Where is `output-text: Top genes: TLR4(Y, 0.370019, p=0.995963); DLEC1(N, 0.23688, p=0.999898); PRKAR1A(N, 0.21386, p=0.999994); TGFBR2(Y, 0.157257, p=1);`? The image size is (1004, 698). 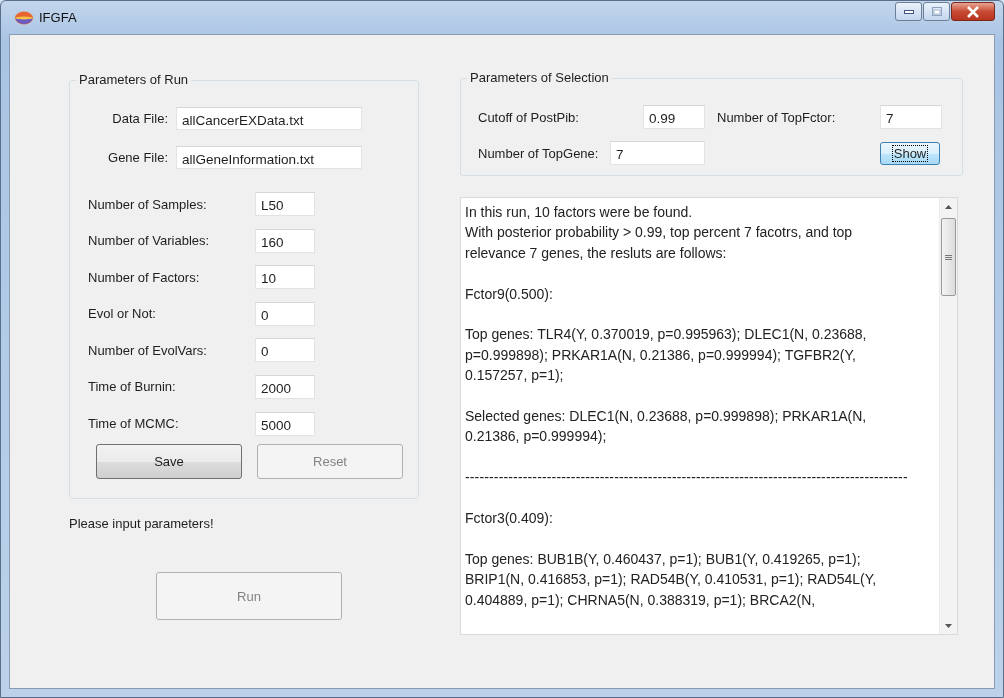 output-text: Top genes: TLR4(Y, 0.370019, p=0.995963); DLEC1(N, 0.23688, p=0.999898); PRKAR1A(N, 0.21386, p=0.999994); TGFBR2(Y, 0.157257, p=1); is located at coordinates (666, 355).